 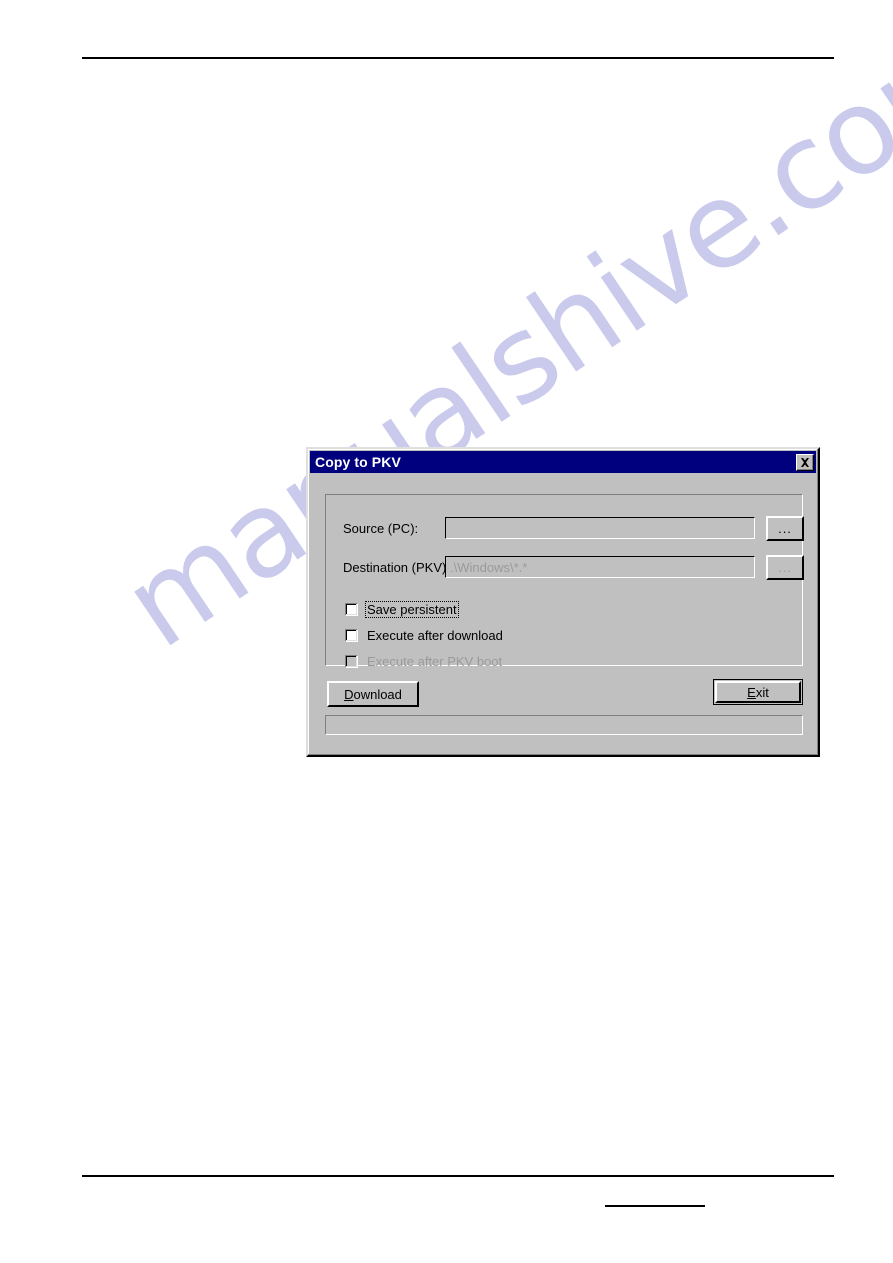 I want to click on checkbox-execute-after-pkv-boot: Execute after PKV boot, so click(x=424, y=661).